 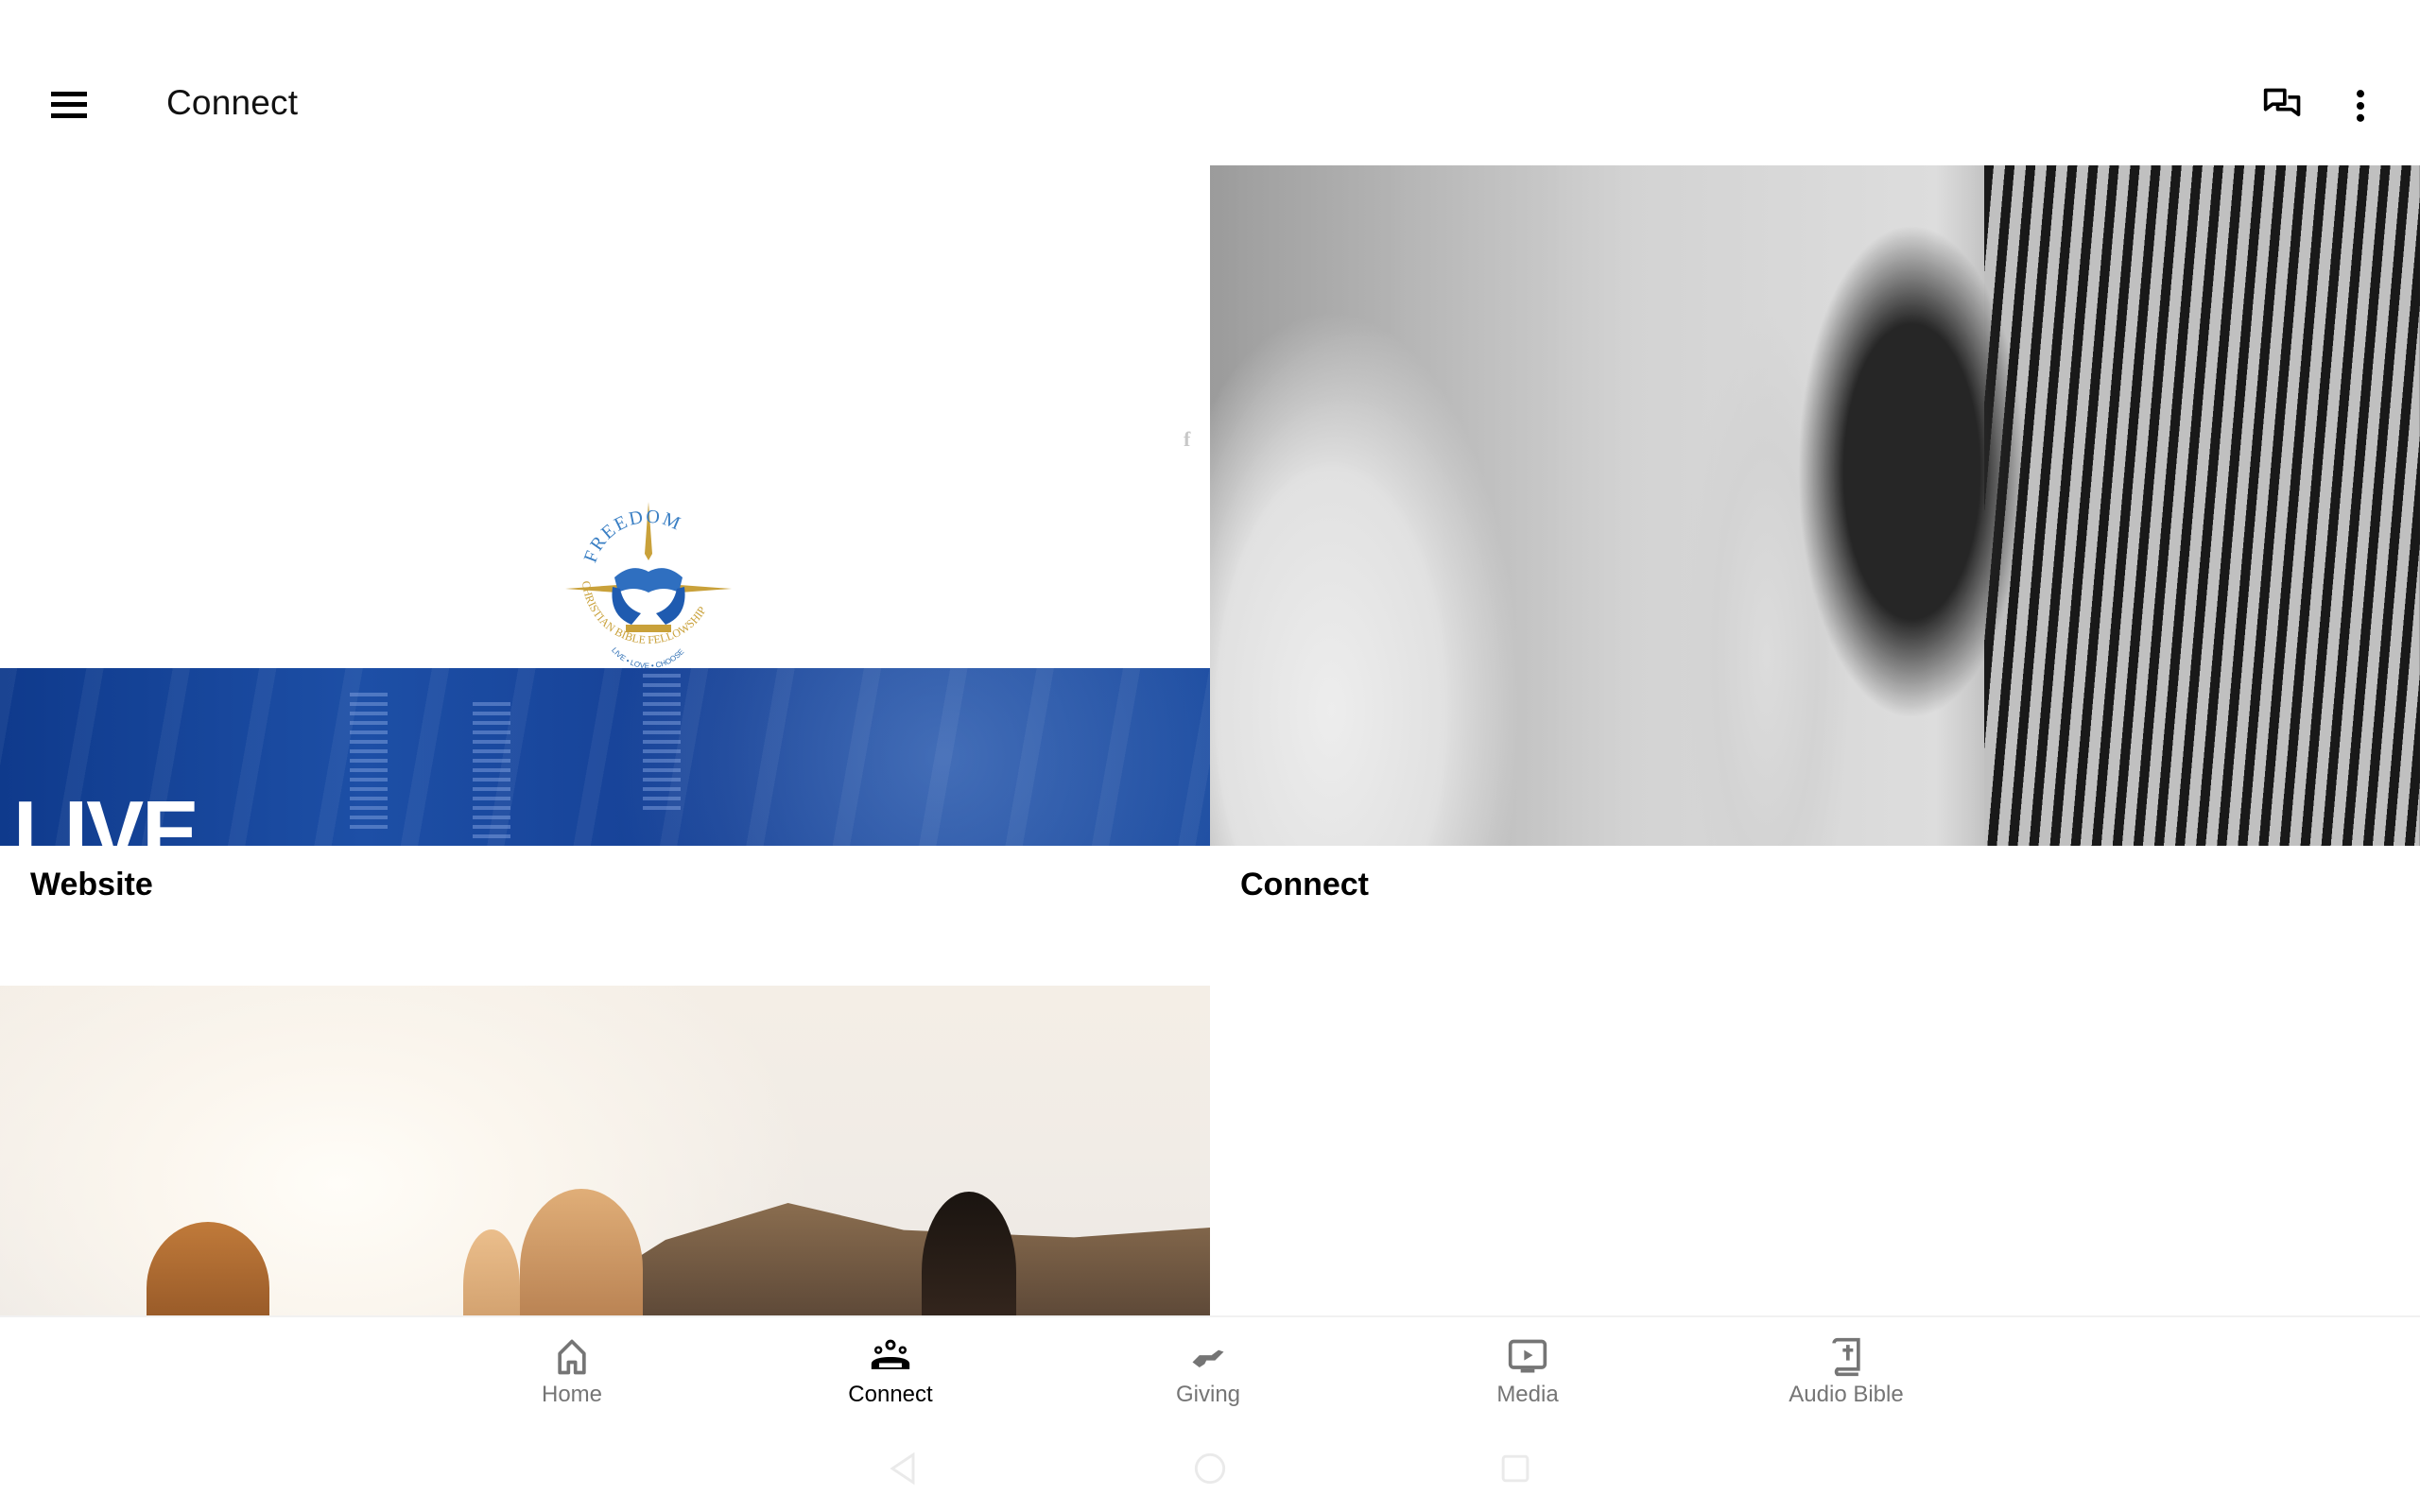 I want to click on menu-button, so click(x=68, y=104).